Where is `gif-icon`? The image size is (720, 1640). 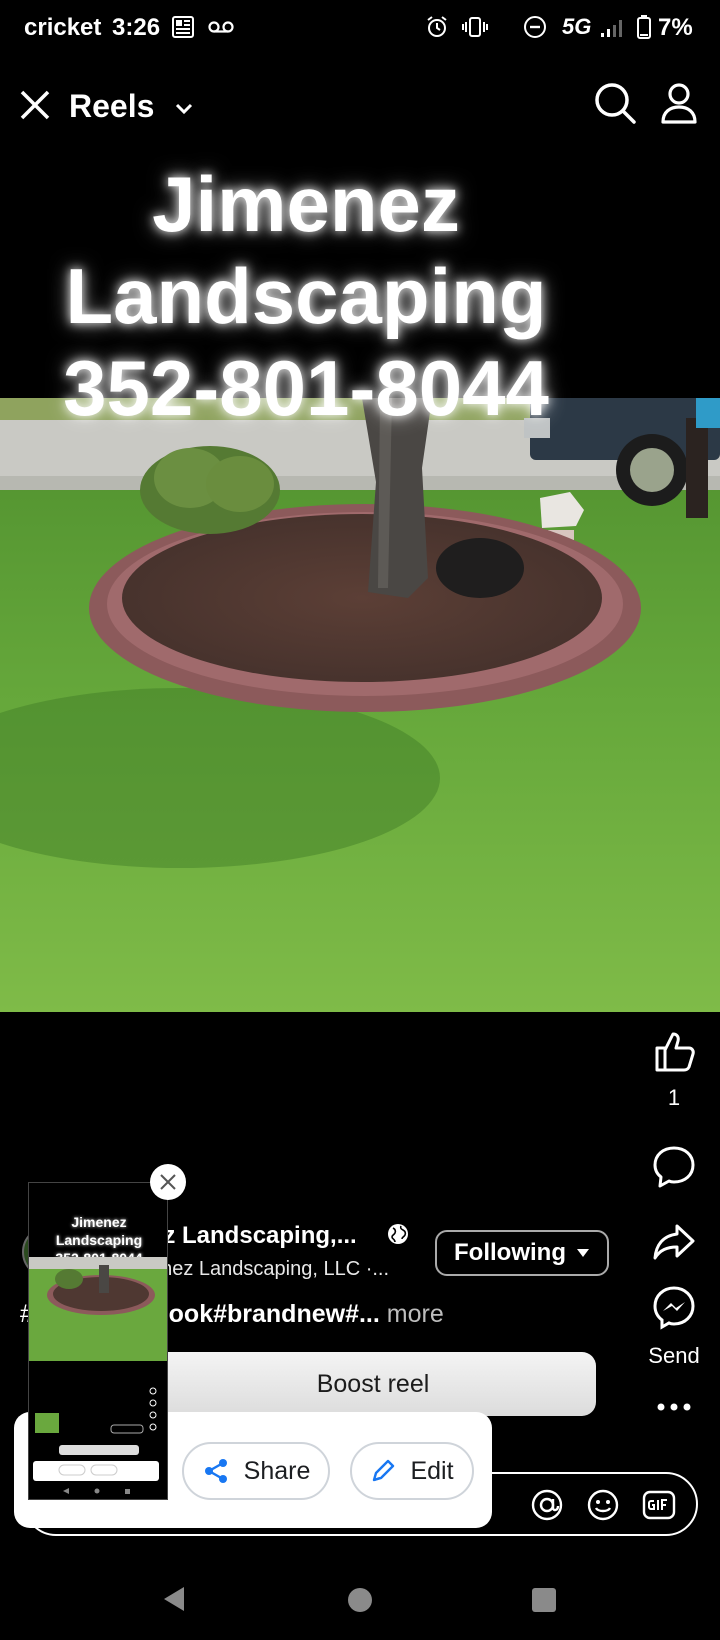
gif-icon is located at coordinates (659, 1507).